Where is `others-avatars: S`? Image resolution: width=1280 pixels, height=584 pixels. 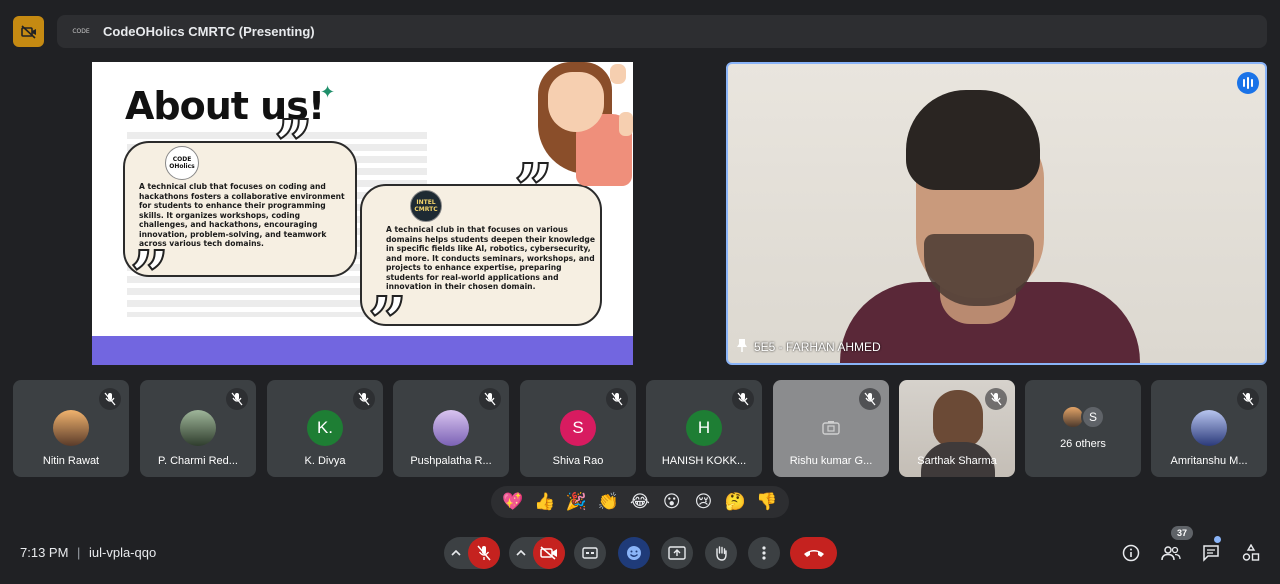 others-avatars: S is located at coordinates (1083, 417).